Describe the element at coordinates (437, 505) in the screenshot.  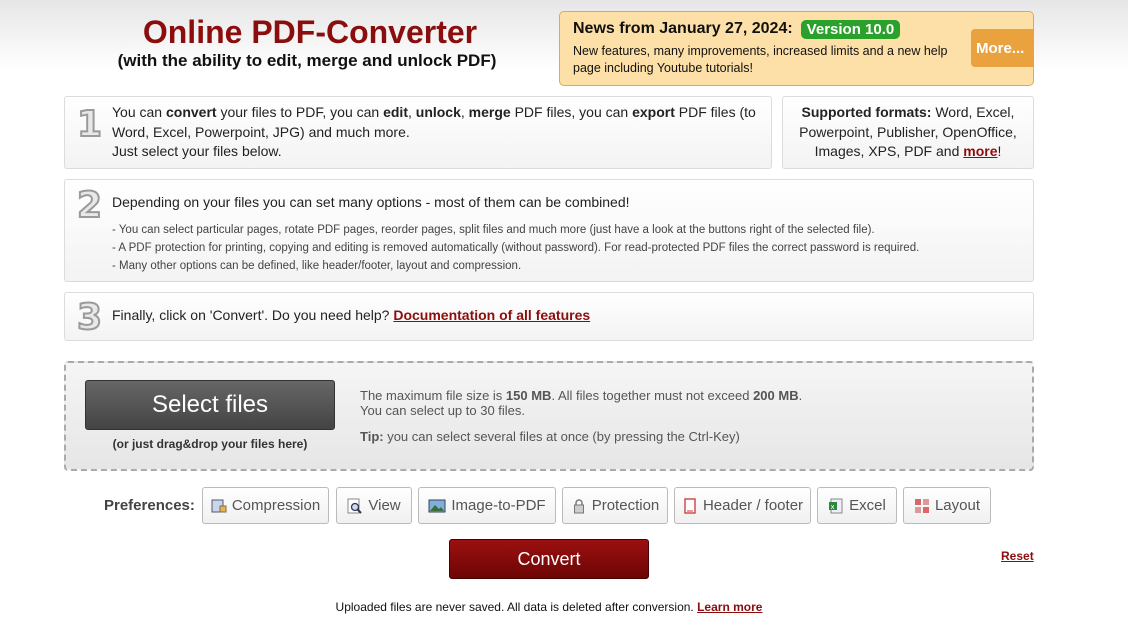
I see `image-icon` at that location.